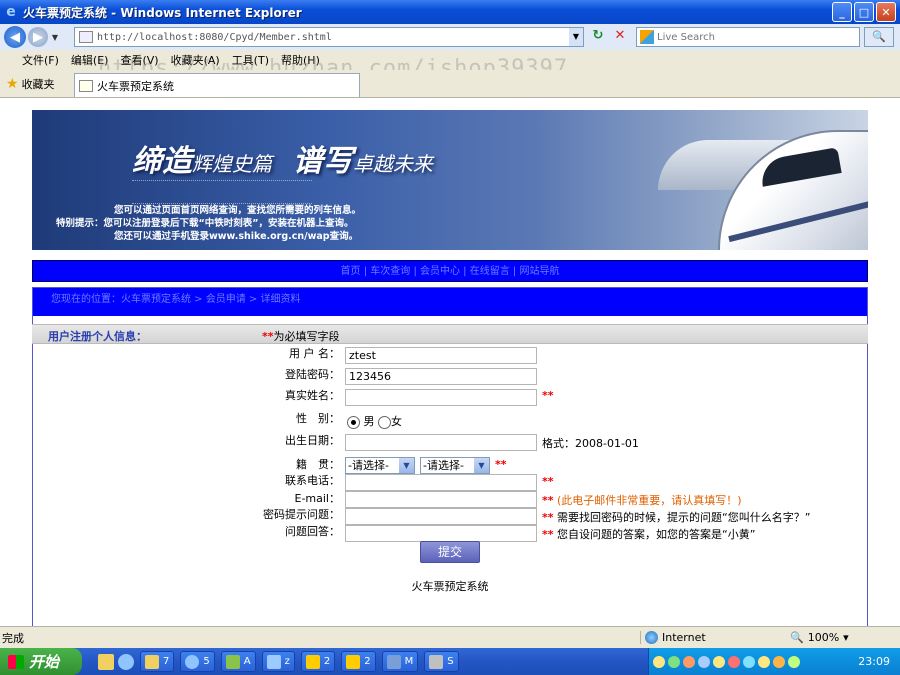 This screenshot has height=675, width=900. What do you see at coordinates (842, 12) in the screenshot?
I see `minimize-button: _` at bounding box center [842, 12].